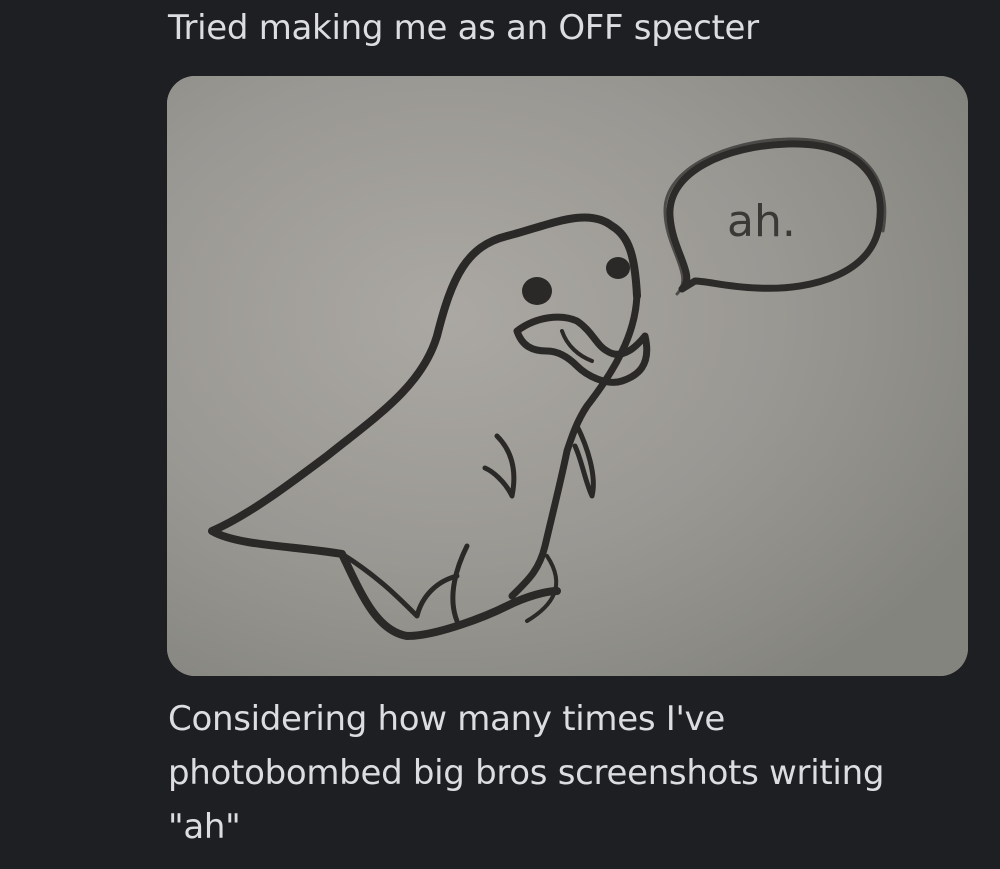 This screenshot has height=869, width=1000. What do you see at coordinates (204, 827) in the screenshot?
I see `message-line: "ah"` at bounding box center [204, 827].